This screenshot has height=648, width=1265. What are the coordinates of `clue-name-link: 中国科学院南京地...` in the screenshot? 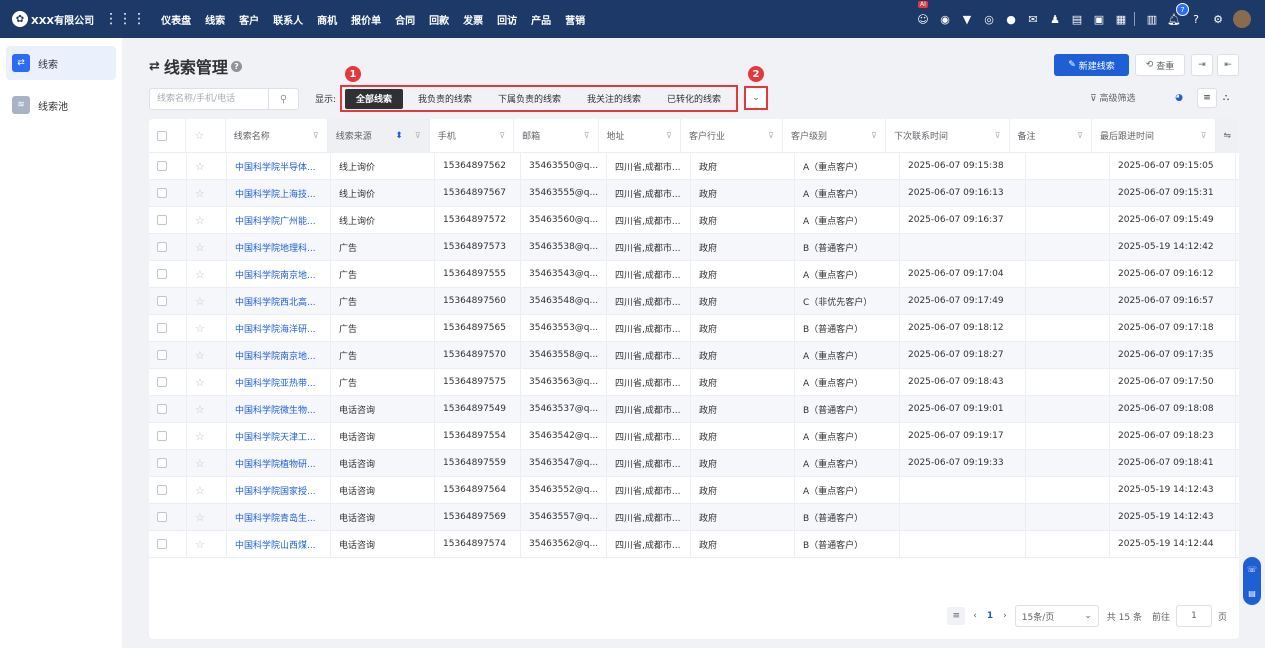 It's located at (279, 274).